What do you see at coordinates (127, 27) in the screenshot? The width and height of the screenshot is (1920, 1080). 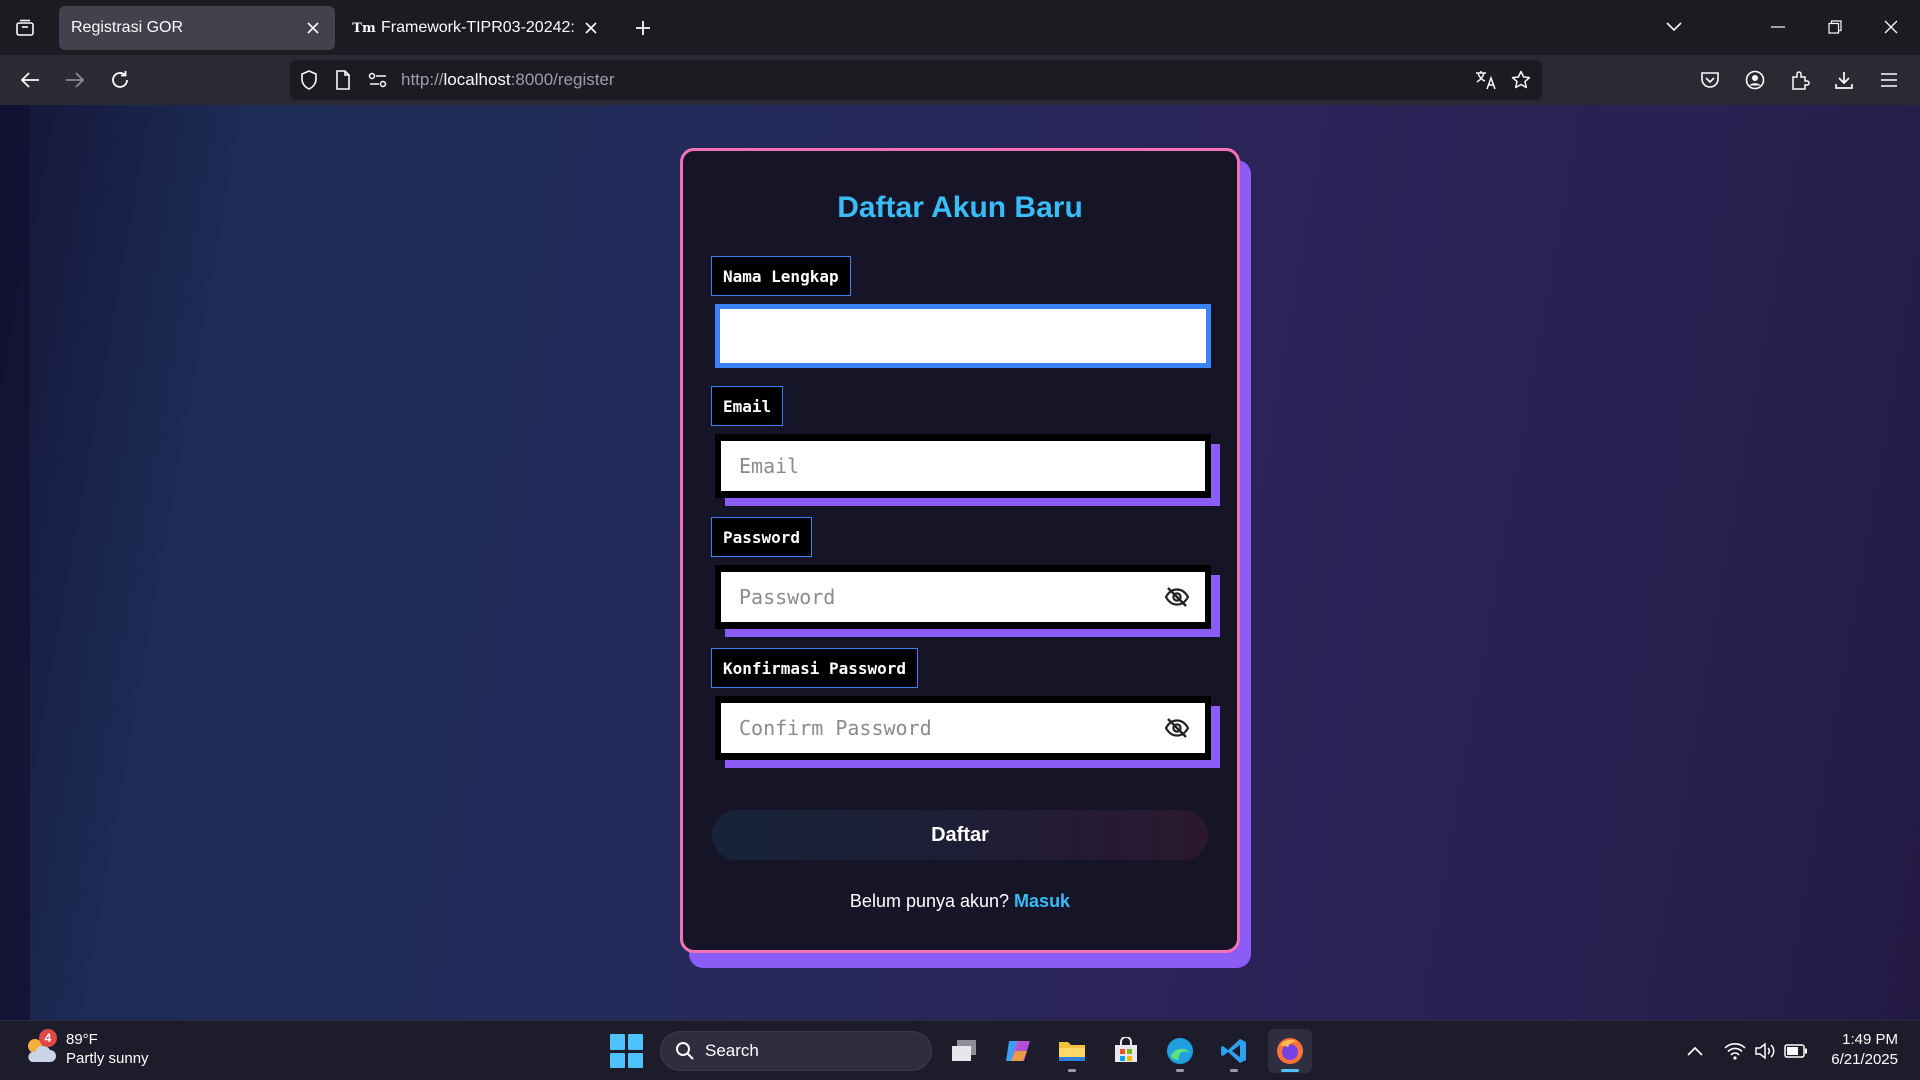 I see `tab-title: Registrasi GOR` at bounding box center [127, 27].